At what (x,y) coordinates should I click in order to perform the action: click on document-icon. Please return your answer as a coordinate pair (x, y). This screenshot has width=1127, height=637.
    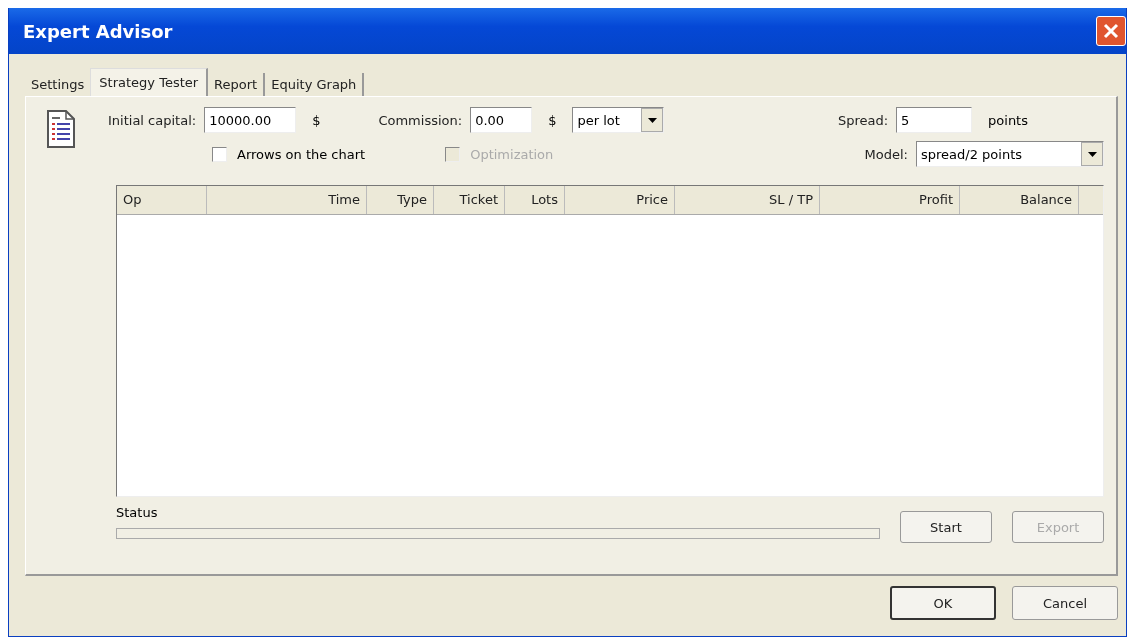
    Looking at the image, I should click on (61, 129).